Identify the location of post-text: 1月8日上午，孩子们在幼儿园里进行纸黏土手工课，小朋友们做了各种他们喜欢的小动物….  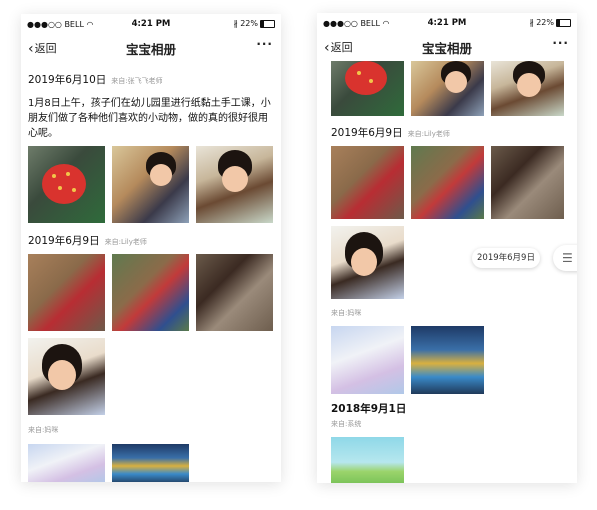
(149, 118).